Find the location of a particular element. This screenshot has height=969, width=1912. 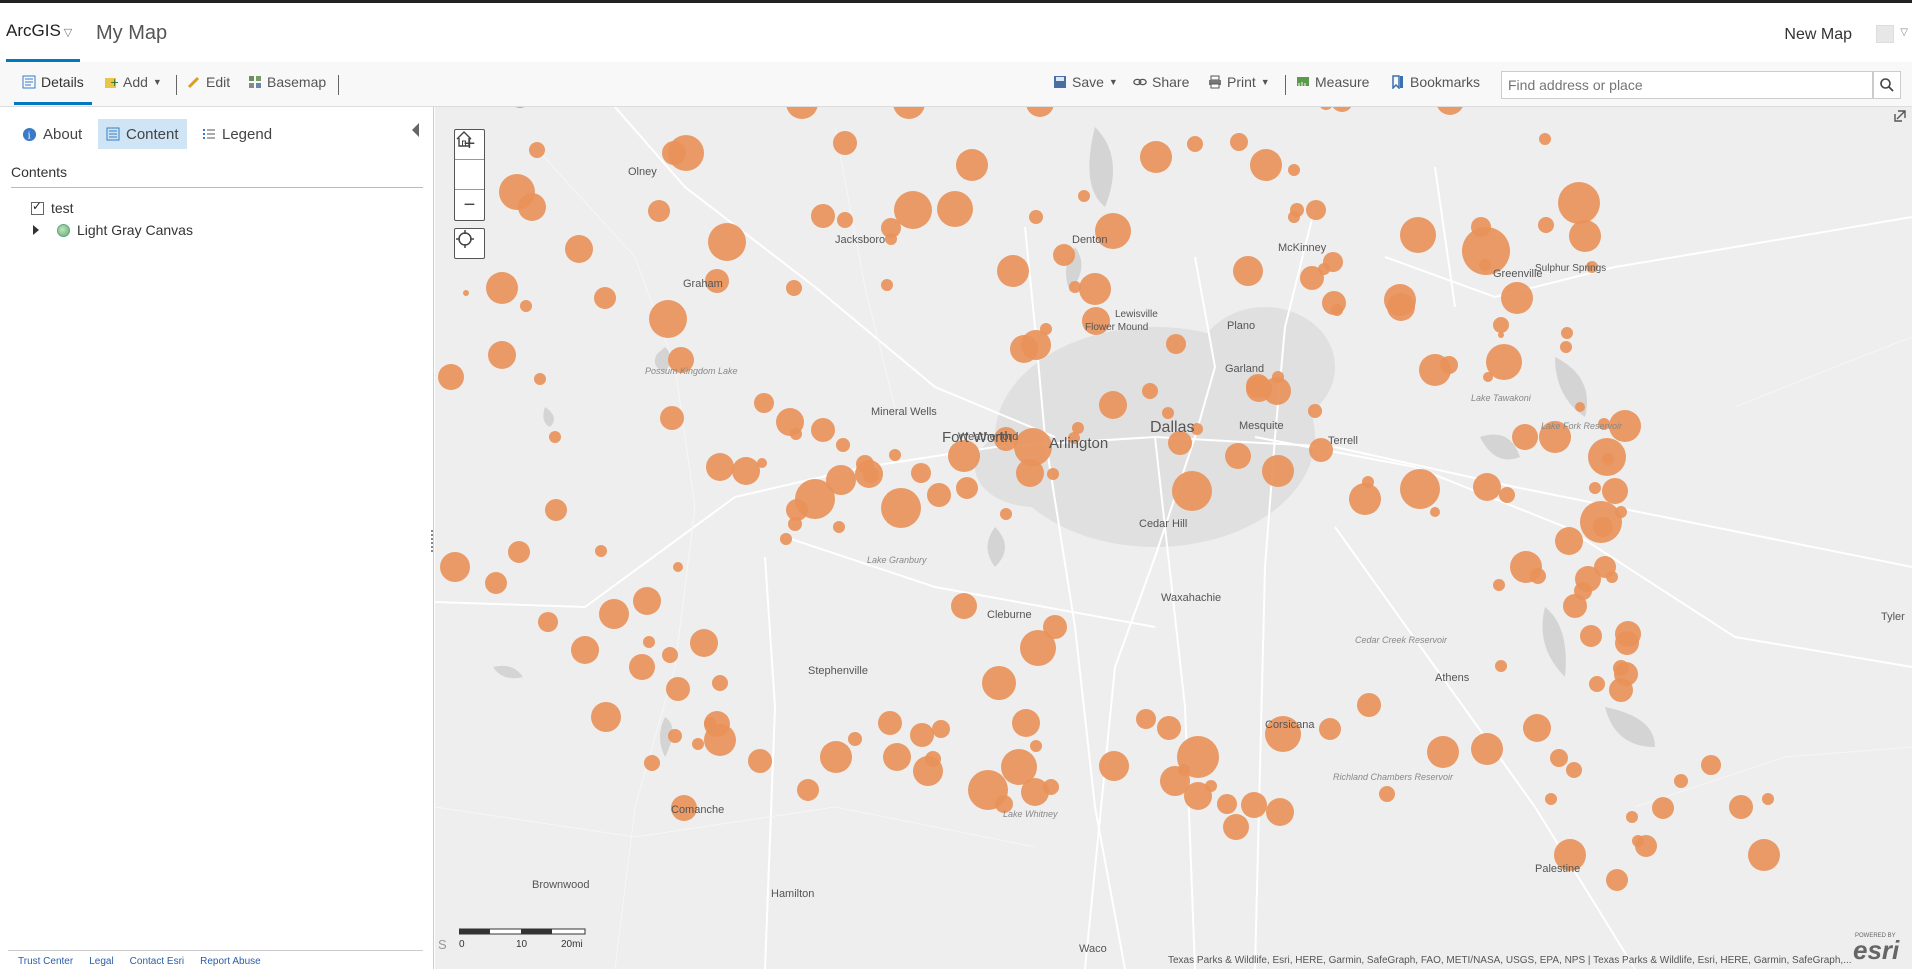

home-button is located at coordinates (469, 160).